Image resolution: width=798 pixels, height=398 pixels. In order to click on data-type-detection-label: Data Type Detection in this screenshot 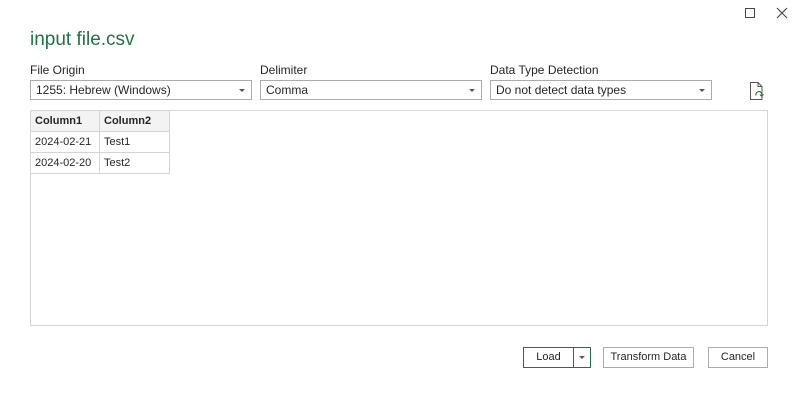, I will do `click(544, 70)`.